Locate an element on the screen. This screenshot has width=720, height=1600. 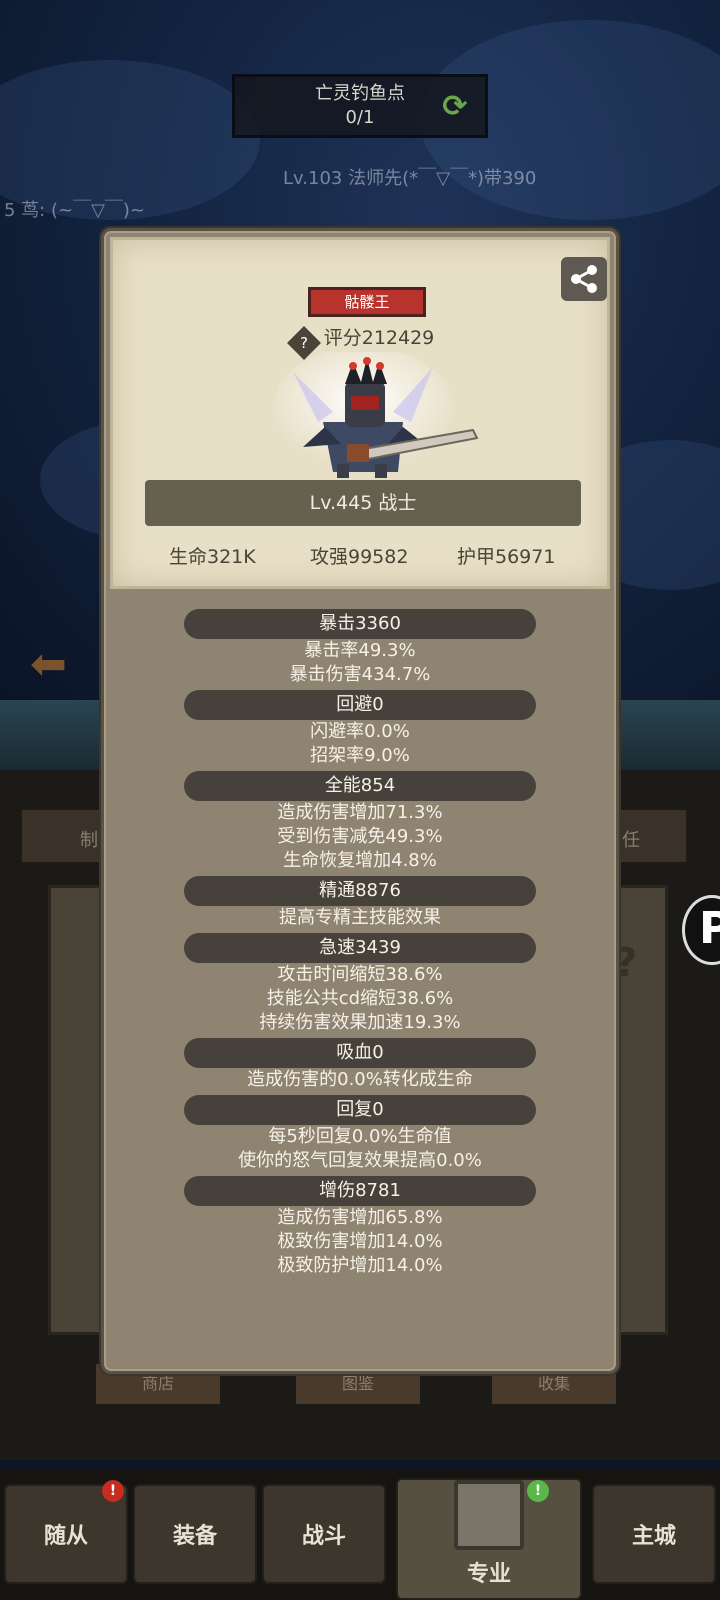
nav-main-city-label: 主城 is located at coordinates (653, 1536).